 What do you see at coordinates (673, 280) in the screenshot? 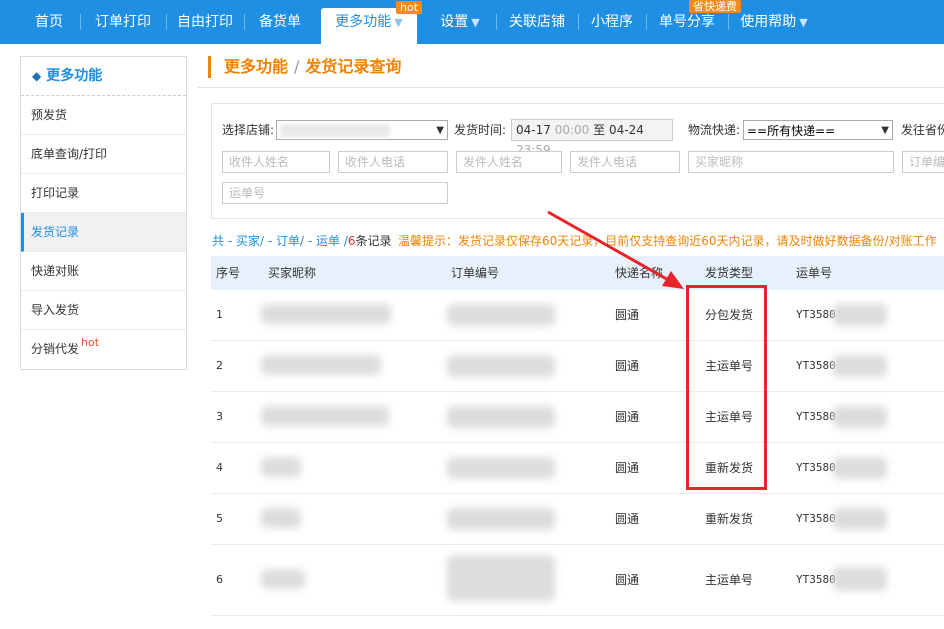
I see `annotation-arrow-head` at bounding box center [673, 280].